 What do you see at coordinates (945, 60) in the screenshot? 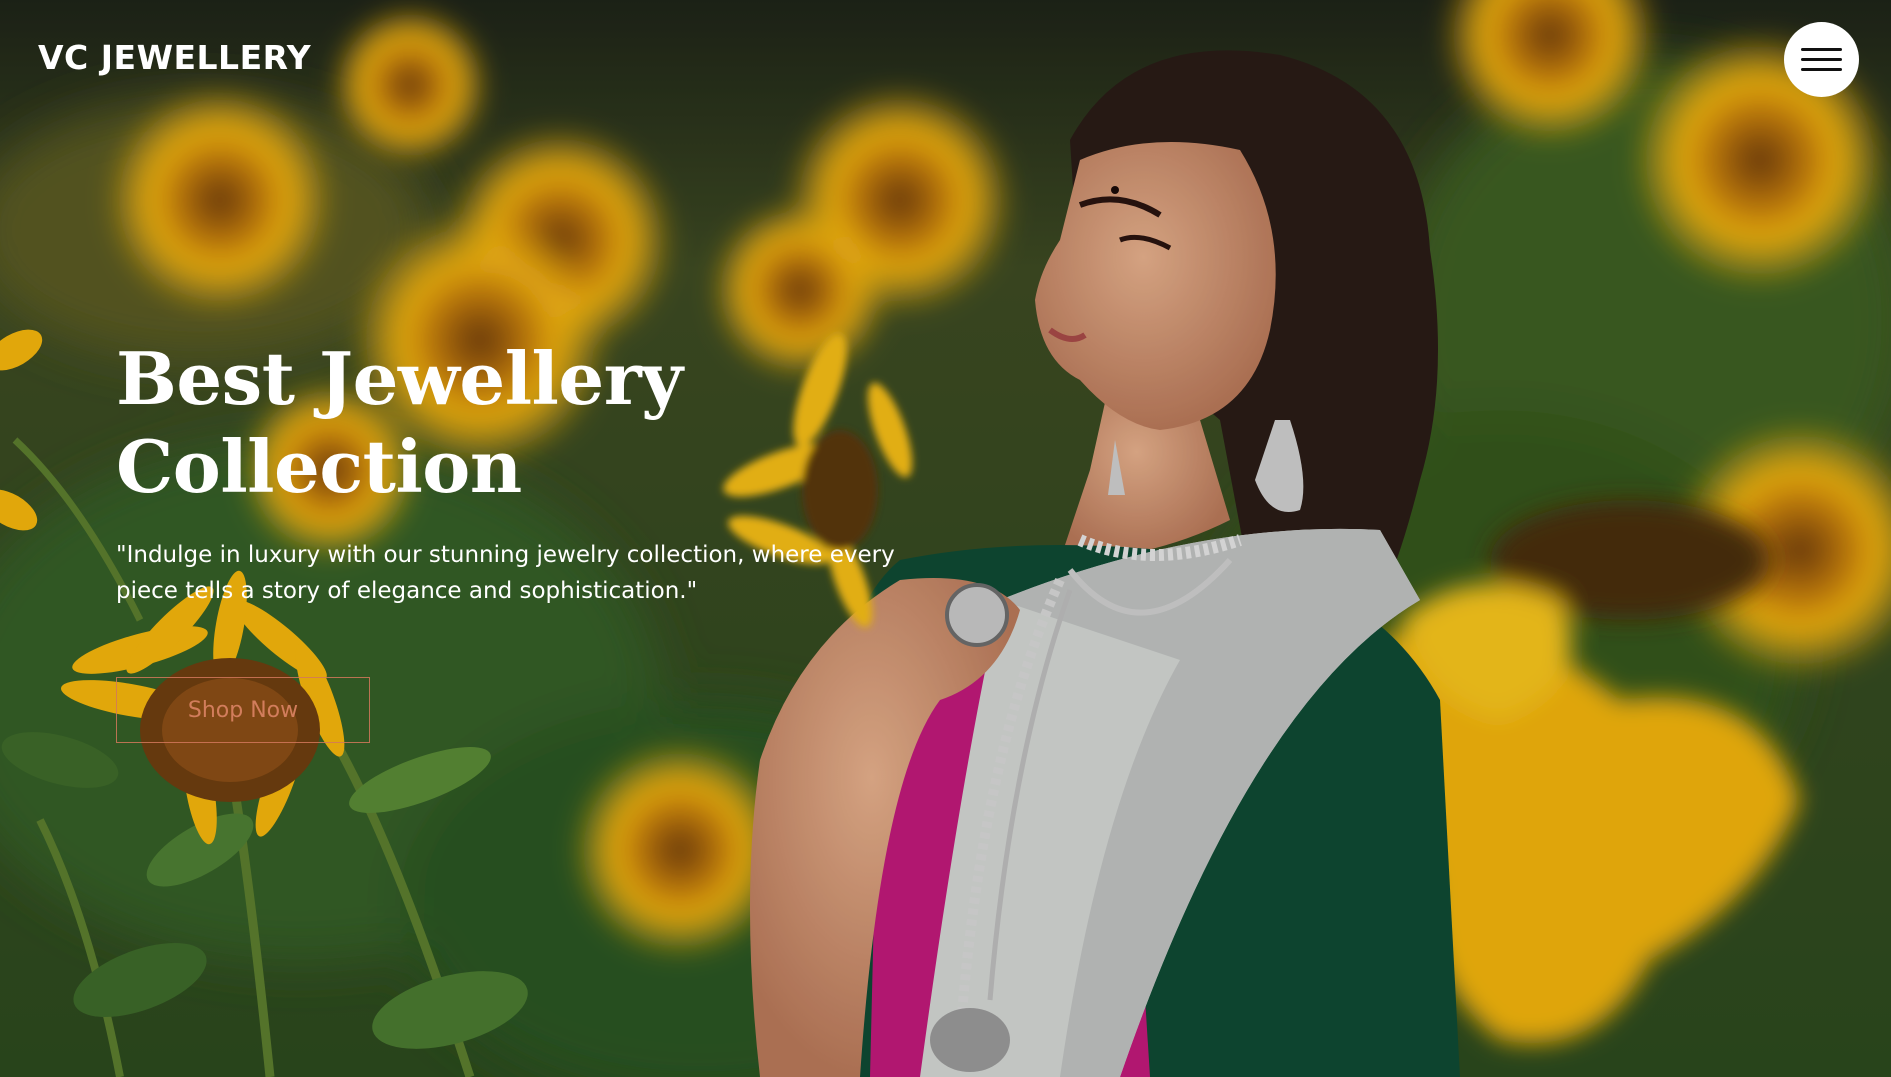
I see `navbar: VC JEWELLERY` at bounding box center [945, 60].